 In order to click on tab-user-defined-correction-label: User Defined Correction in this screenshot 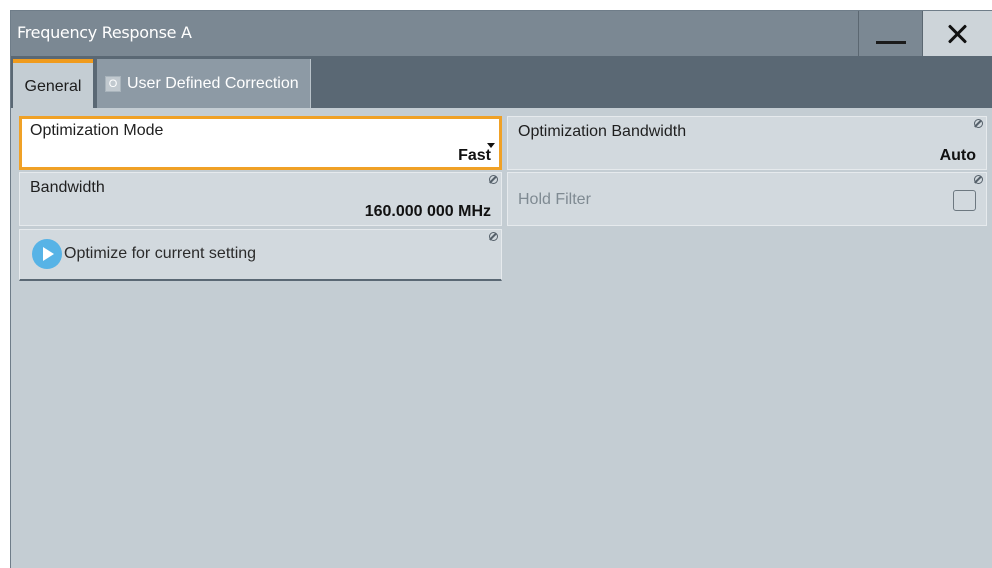, I will do `click(213, 83)`.